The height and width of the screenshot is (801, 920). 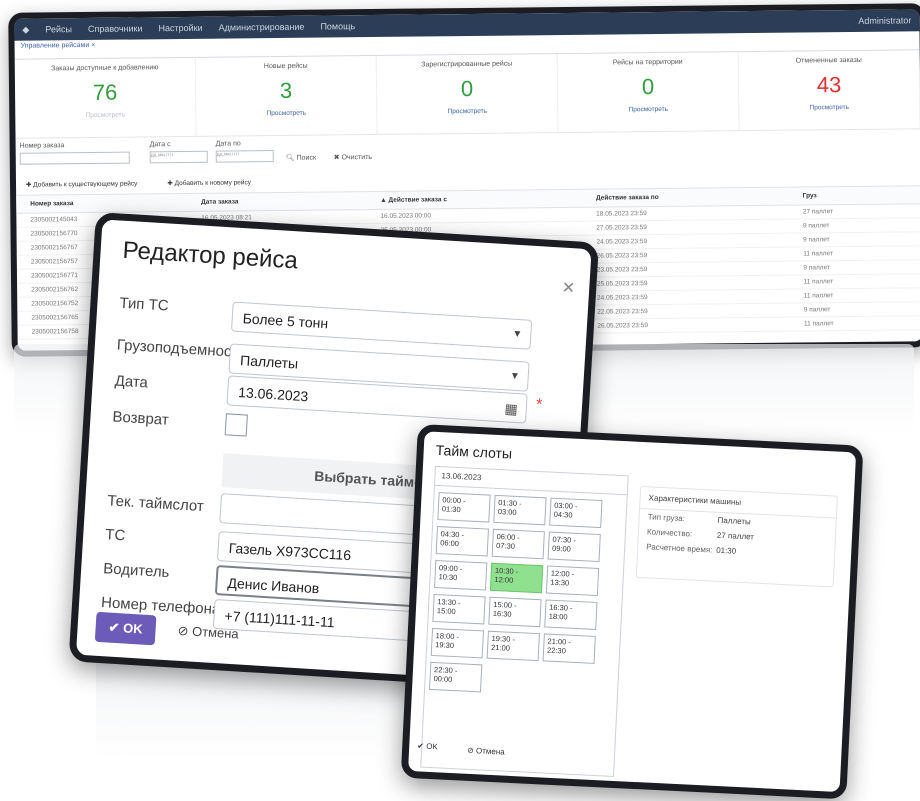 What do you see at coordinates (58, 29) in the screenshot?
I see `menu-item-trips: Рейсы` at bounding box center [58, 29].